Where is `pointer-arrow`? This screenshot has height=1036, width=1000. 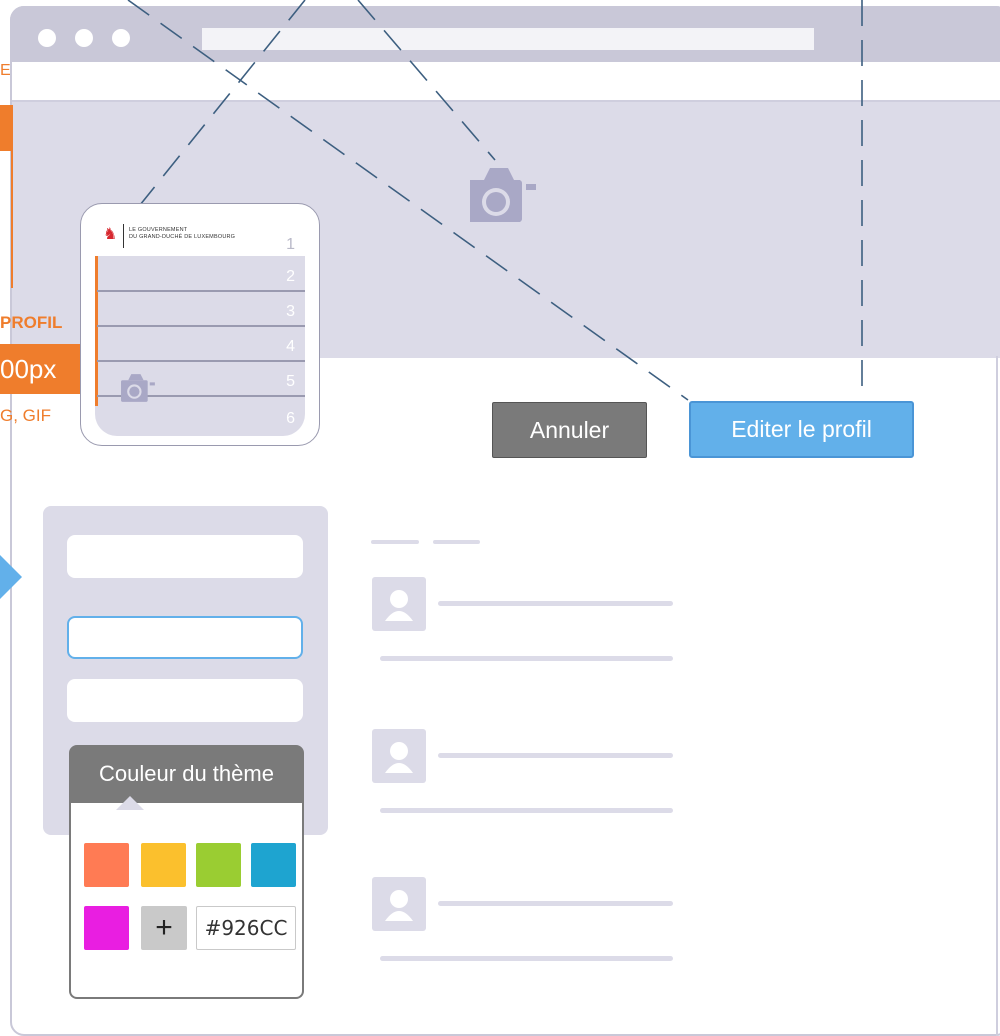
pointer-arrow is located at coordinates (11, 577).